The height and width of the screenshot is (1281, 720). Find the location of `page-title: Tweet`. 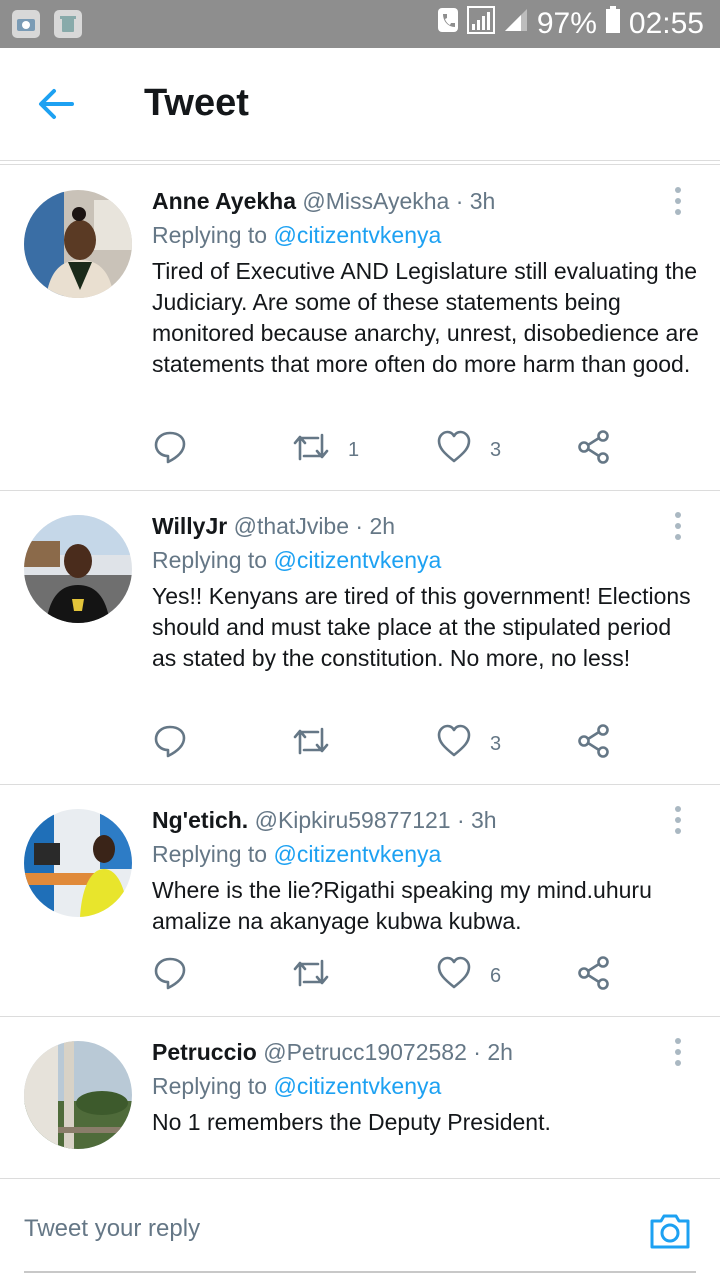

page-title: Tweet is located at coordinates (196, 103).